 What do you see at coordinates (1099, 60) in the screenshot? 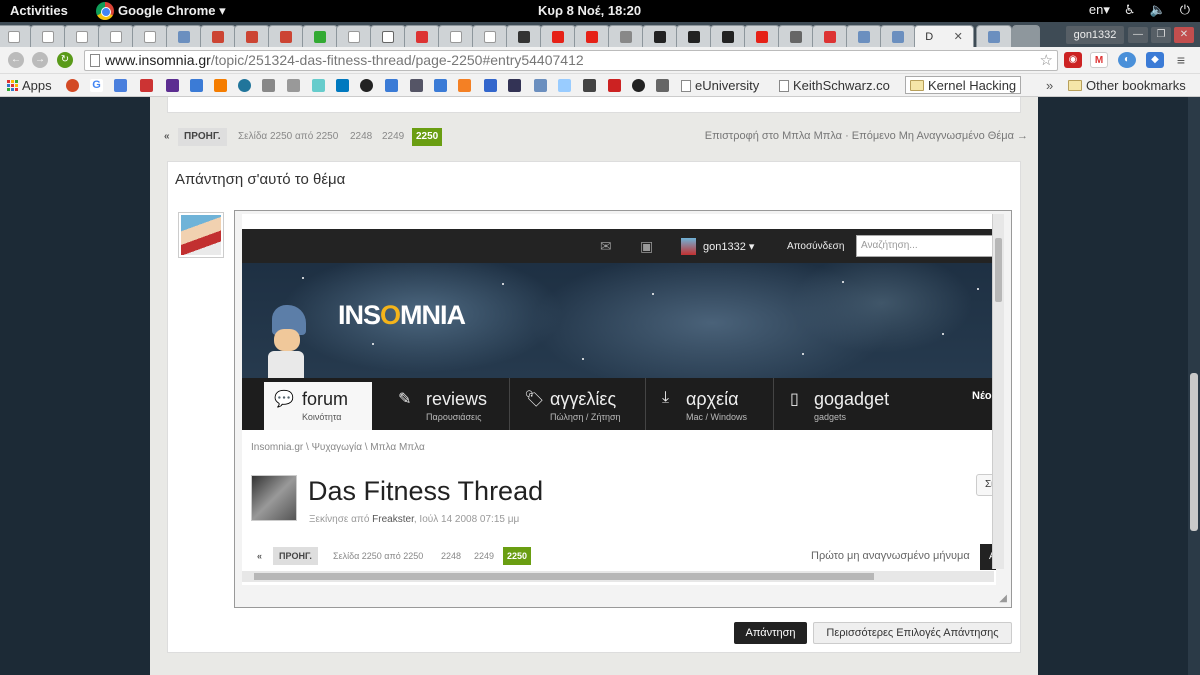
I see `gmail-extension-icon: M` at bounding box center [1099, 60].